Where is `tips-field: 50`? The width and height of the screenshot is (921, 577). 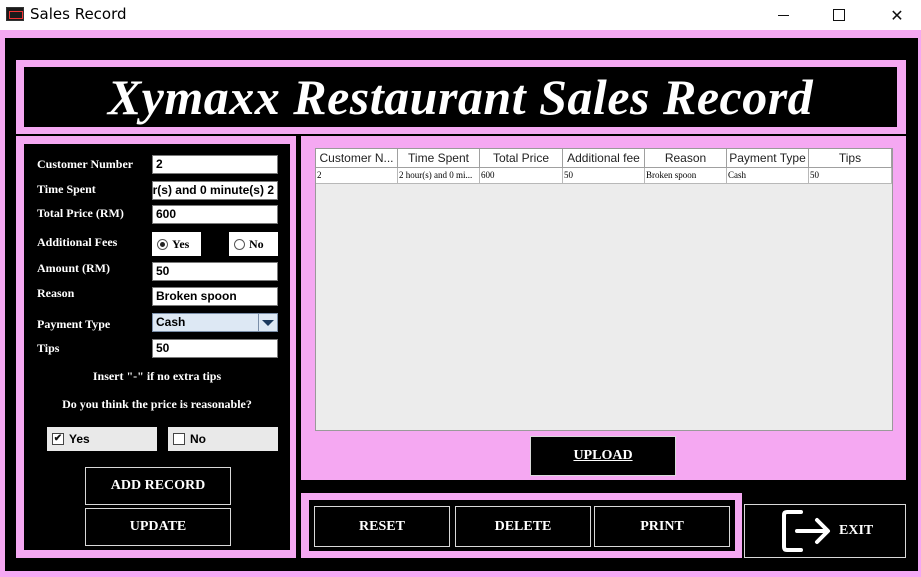
tips-field: 50 is located at coordinates (215, 348).